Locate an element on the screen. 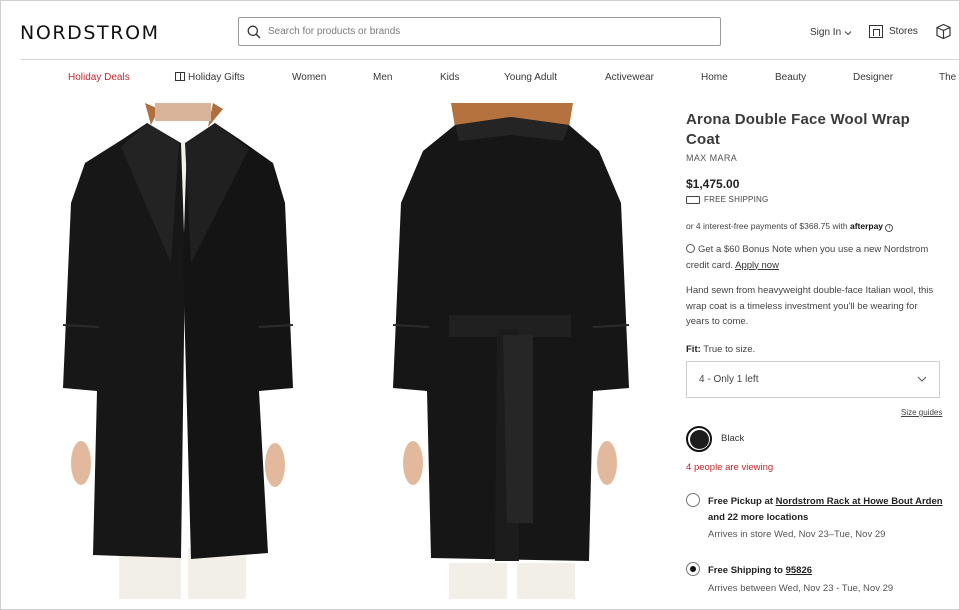  store-icon is located at coordinates (876, 31).